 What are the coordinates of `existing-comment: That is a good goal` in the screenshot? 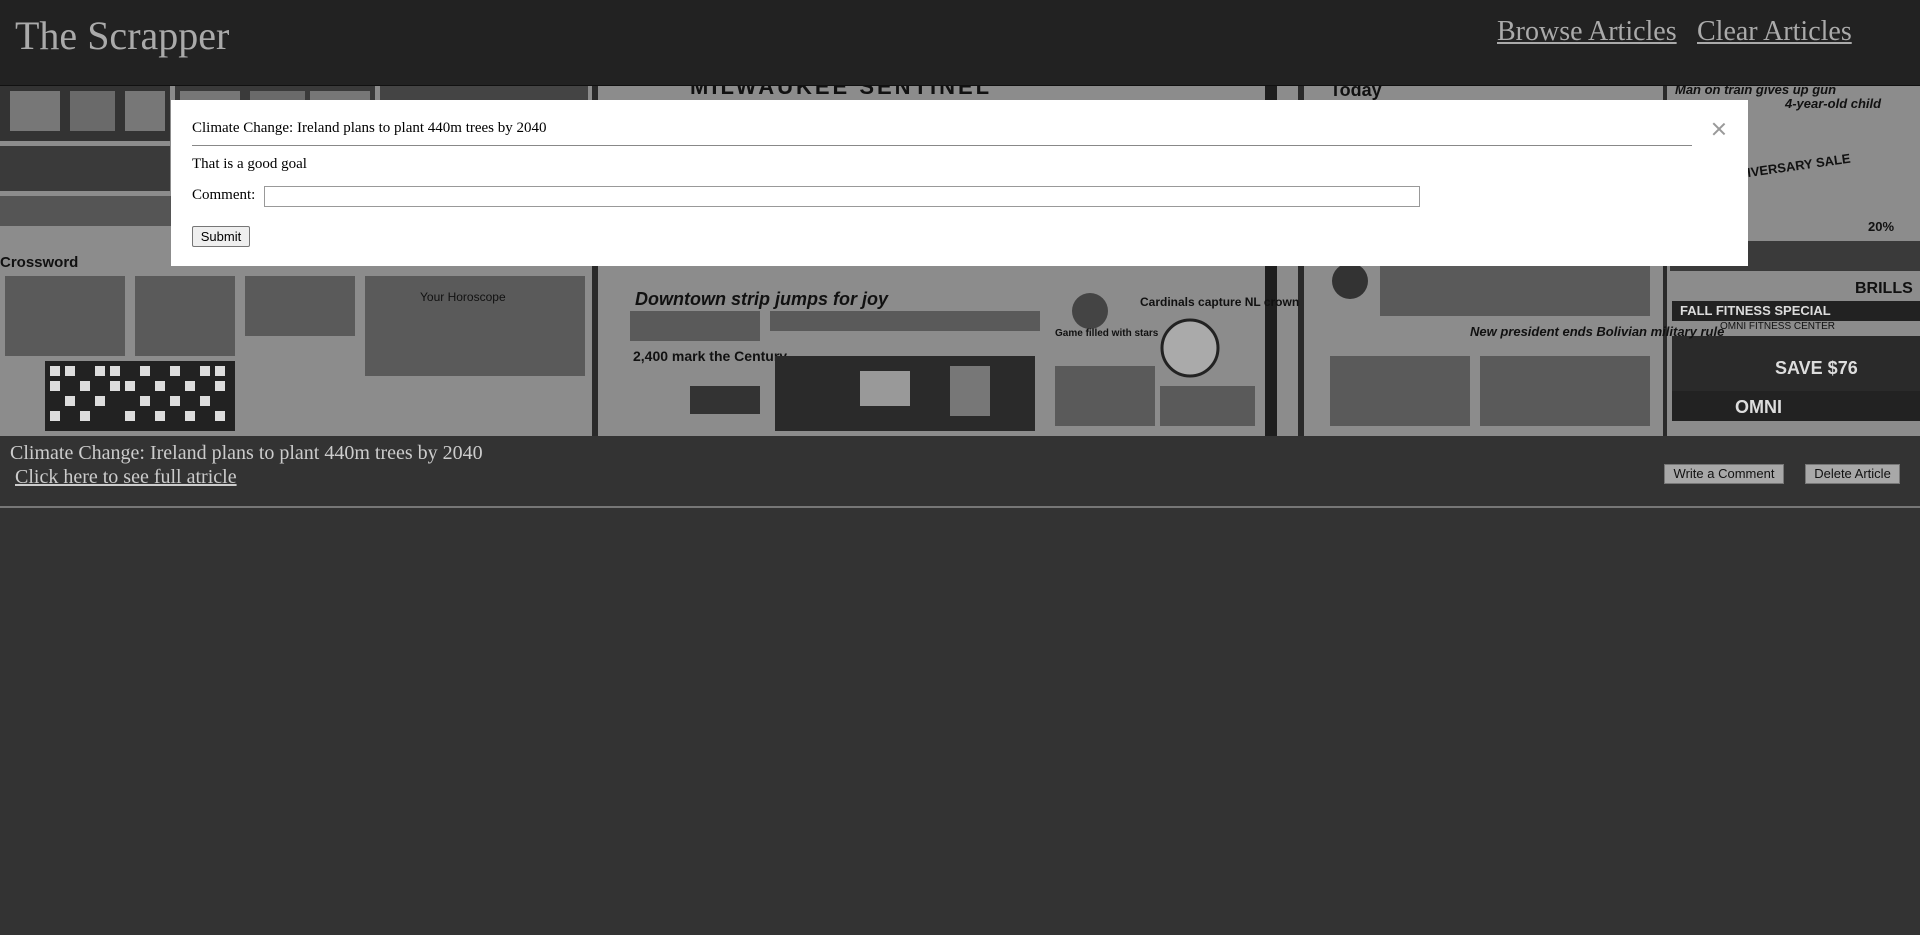 It's located at (249, 164).